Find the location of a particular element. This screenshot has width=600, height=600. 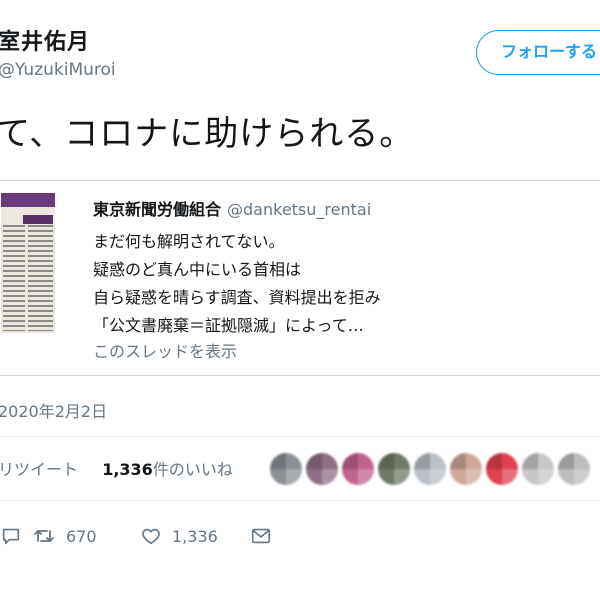

envelope-icon is located at coordinates (261, 536).